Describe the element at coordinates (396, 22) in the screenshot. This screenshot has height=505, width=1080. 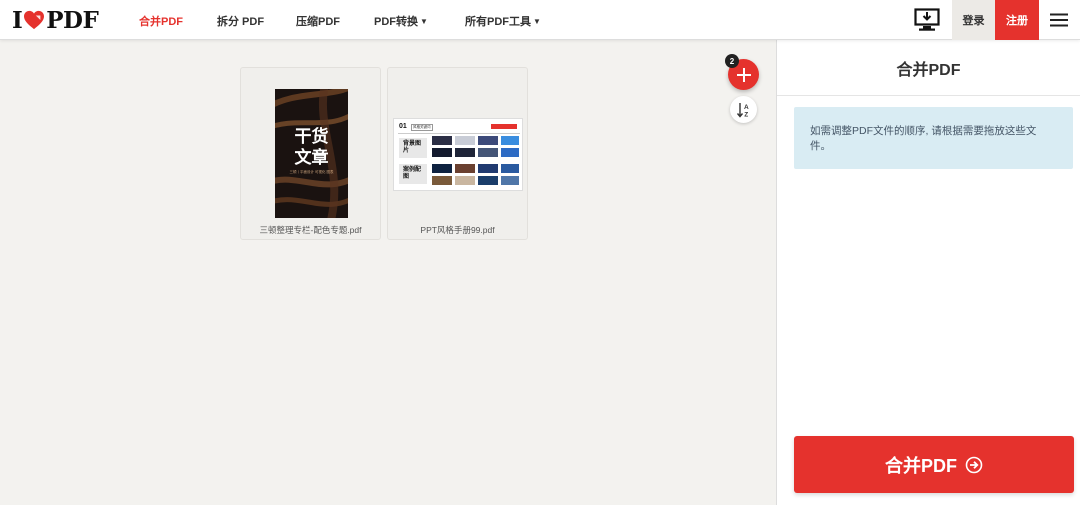
I see `nav-convert-pdf-label: PDF转换` at that location.